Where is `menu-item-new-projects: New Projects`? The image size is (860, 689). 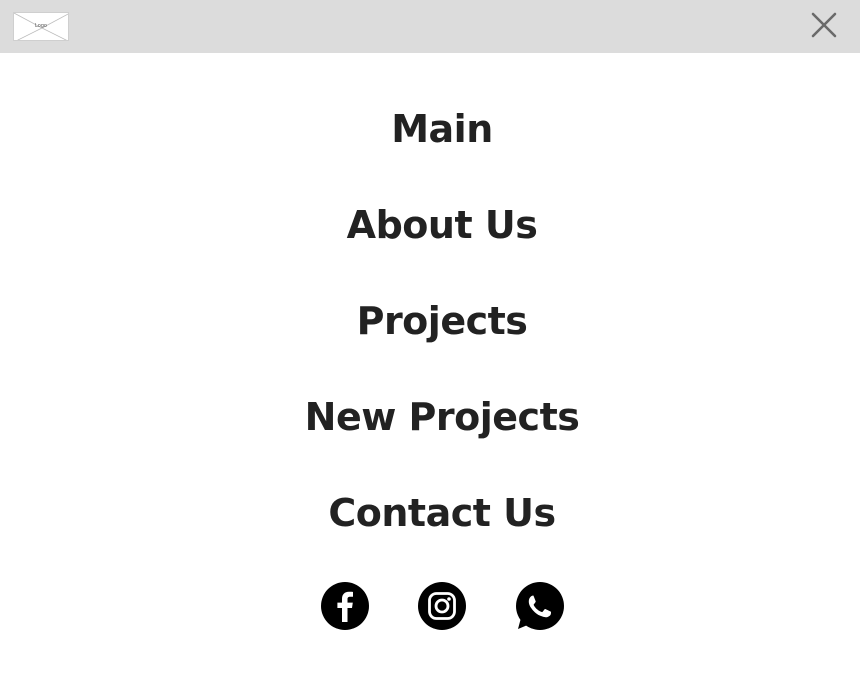
menu-item-new-projects: New Projects is located at coordinates (430, 417).